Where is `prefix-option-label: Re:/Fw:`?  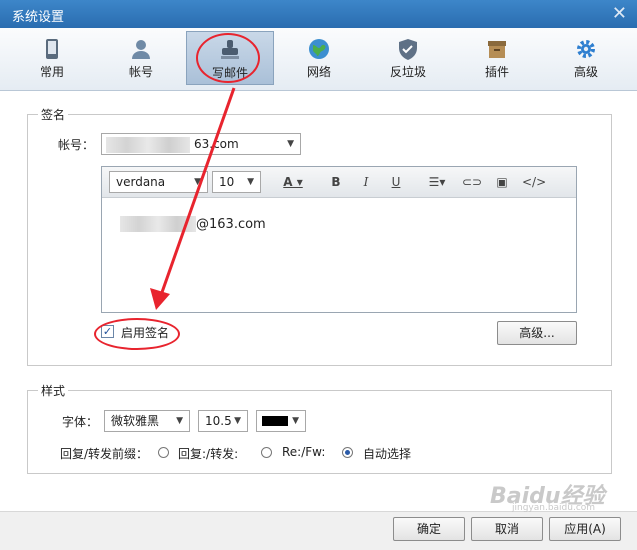 prefix-option-label: Re:/Fw: is located at coordinates (304, 452).